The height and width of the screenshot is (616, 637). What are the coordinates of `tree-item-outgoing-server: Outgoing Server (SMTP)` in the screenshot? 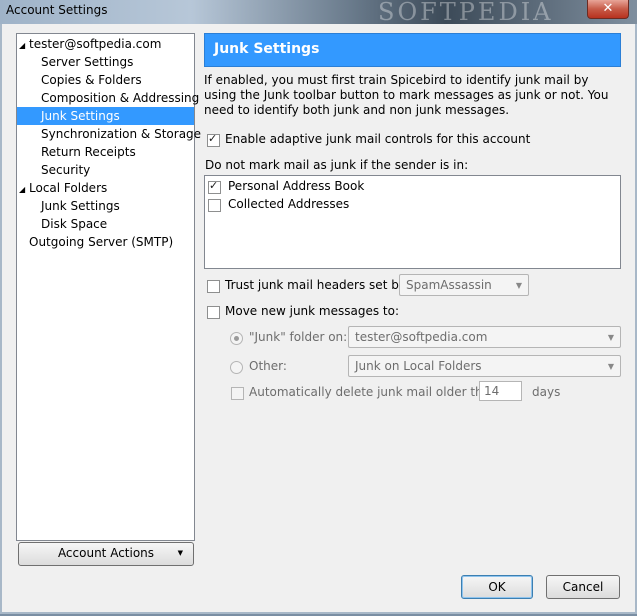 It's located at (101, 242).